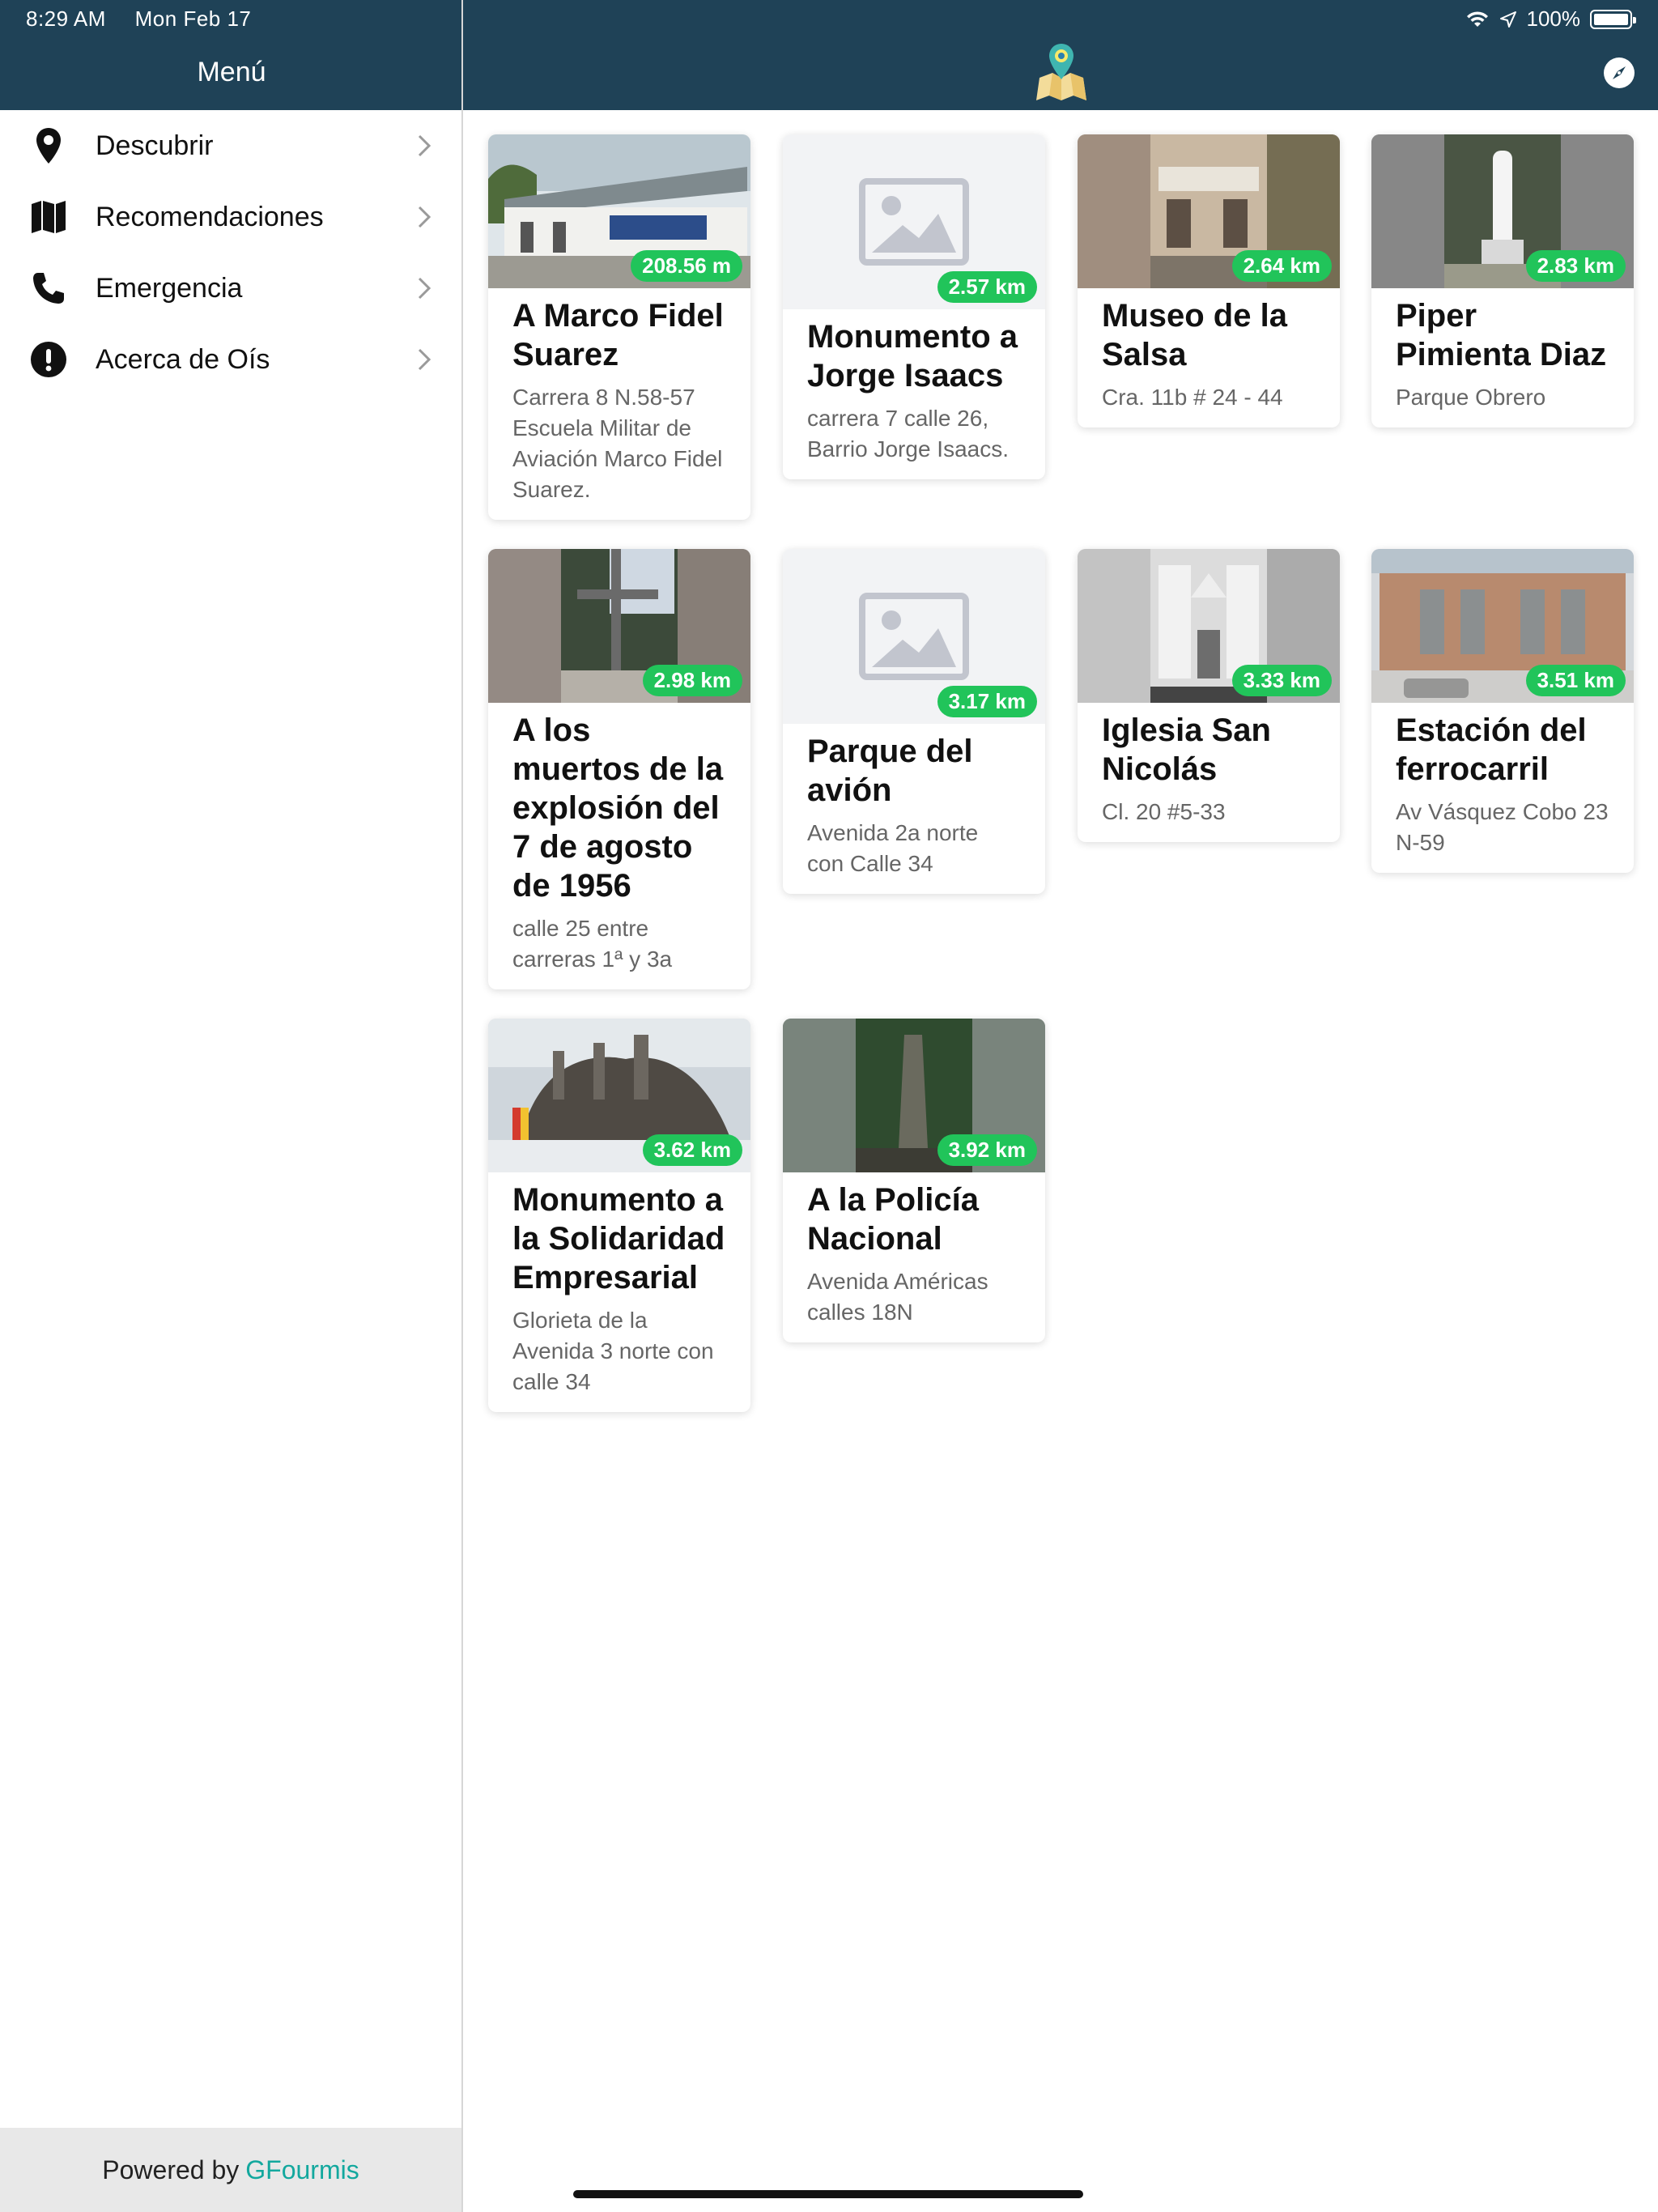  Describe the element at coordinates (1192, 398) in the screenshot. I see `place-address: Cra. 11b # 24 - 44` at that location.